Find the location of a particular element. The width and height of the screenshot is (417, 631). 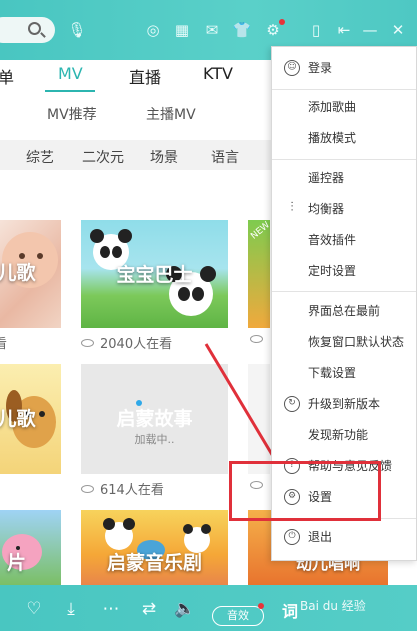

user-icon: ☺ is located at coordinates (292, 68).